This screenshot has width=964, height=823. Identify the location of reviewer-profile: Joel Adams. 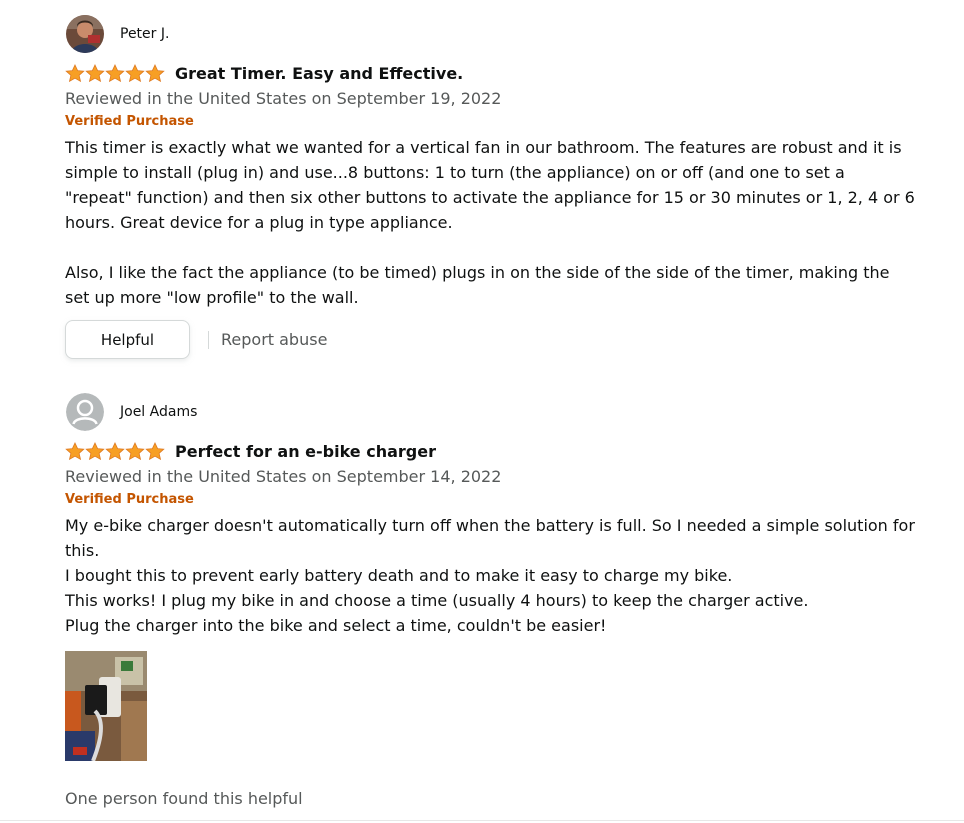
(495, 412).